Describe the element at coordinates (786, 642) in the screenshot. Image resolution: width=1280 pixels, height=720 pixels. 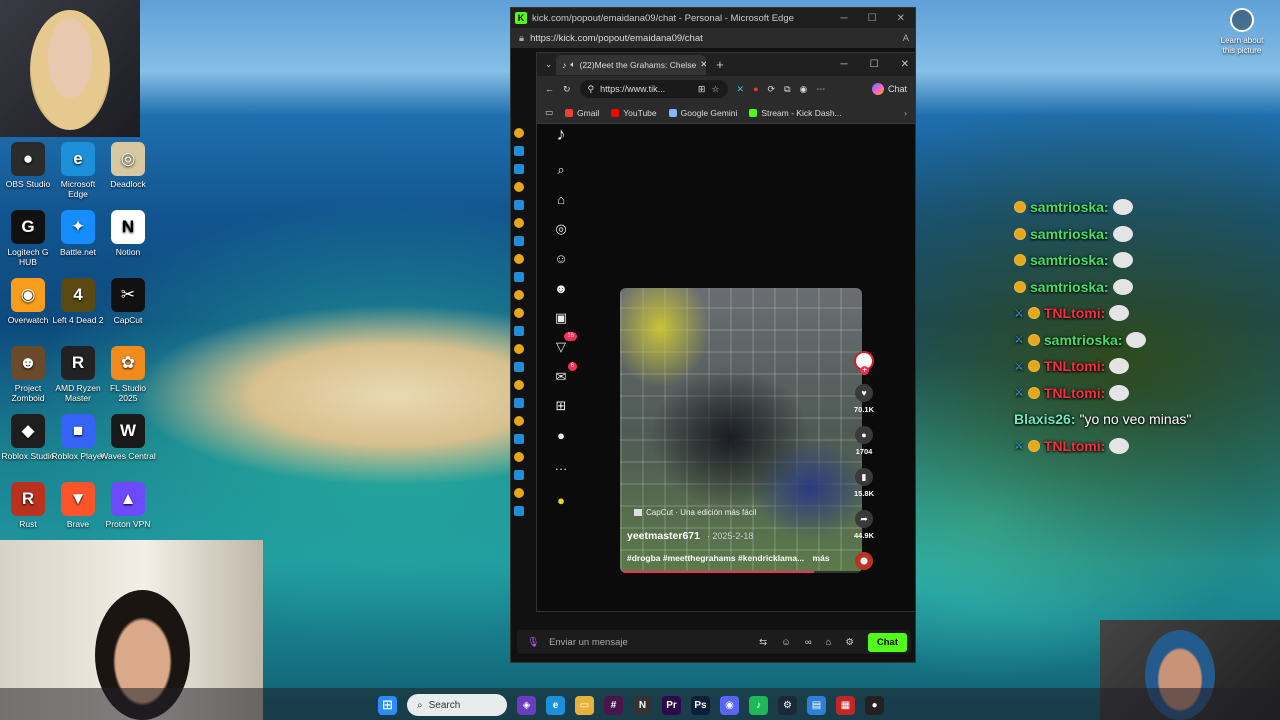
I see `emoji-icon: ☺` at that location.